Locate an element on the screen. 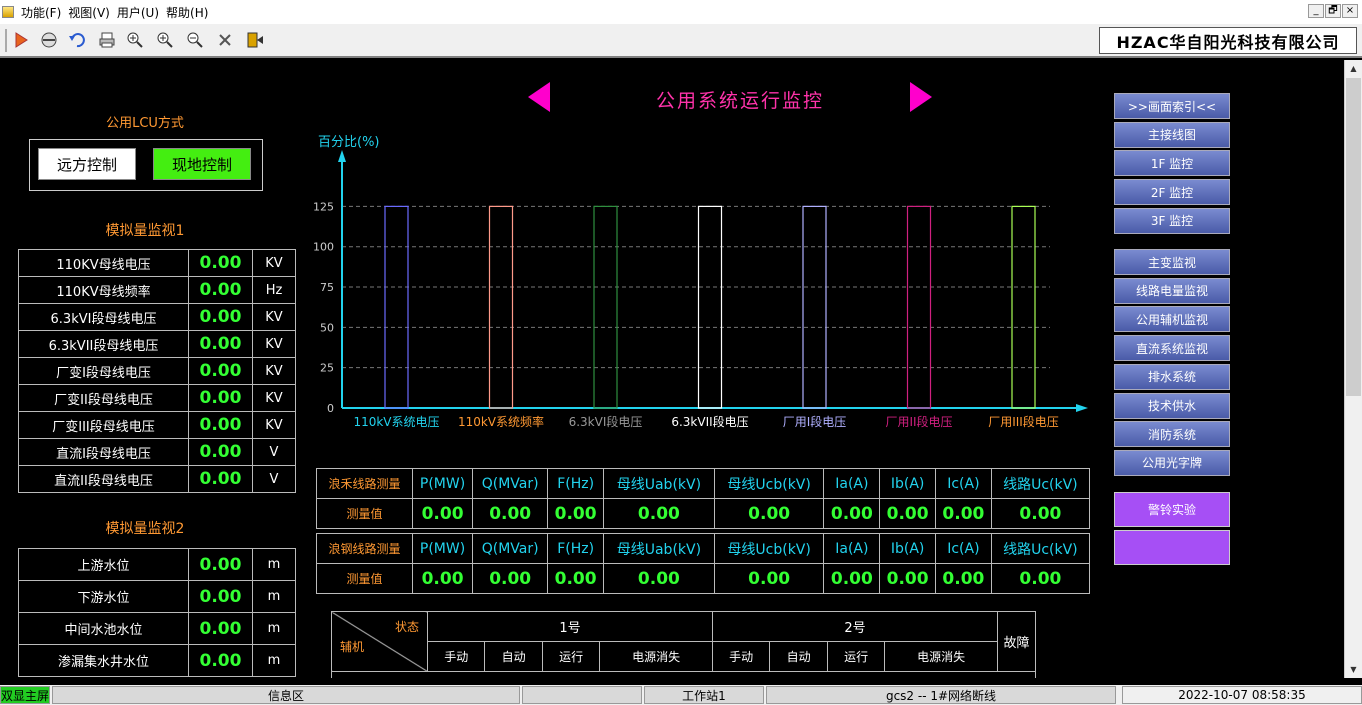 The height and width of the screenshot is (705, 1362). aux-row-partial is located at coordinates (683, 674).